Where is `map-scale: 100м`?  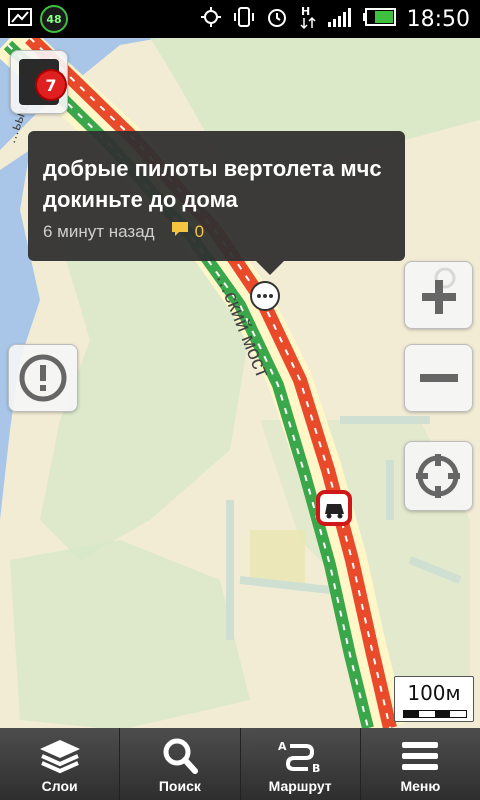
map-scale: 100м is located at coordinates (434, 699).